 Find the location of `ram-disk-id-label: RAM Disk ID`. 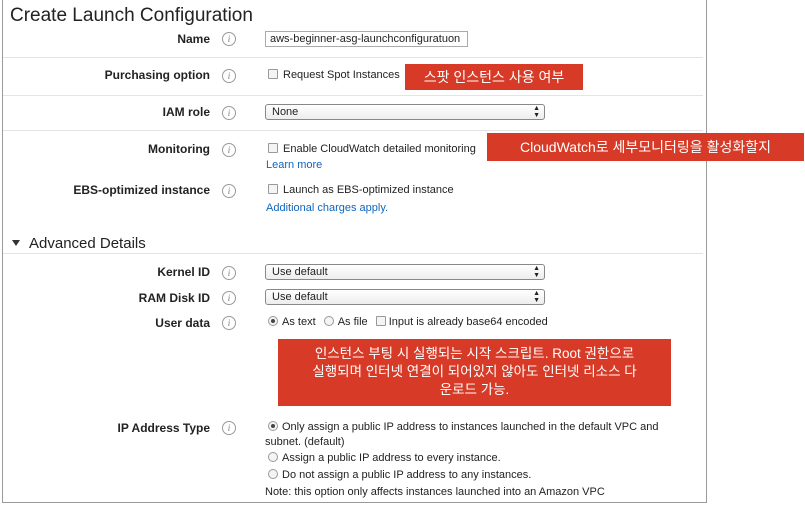

ram-disk-id-label: RAM Disk ID is located at coordinates (174, 298).